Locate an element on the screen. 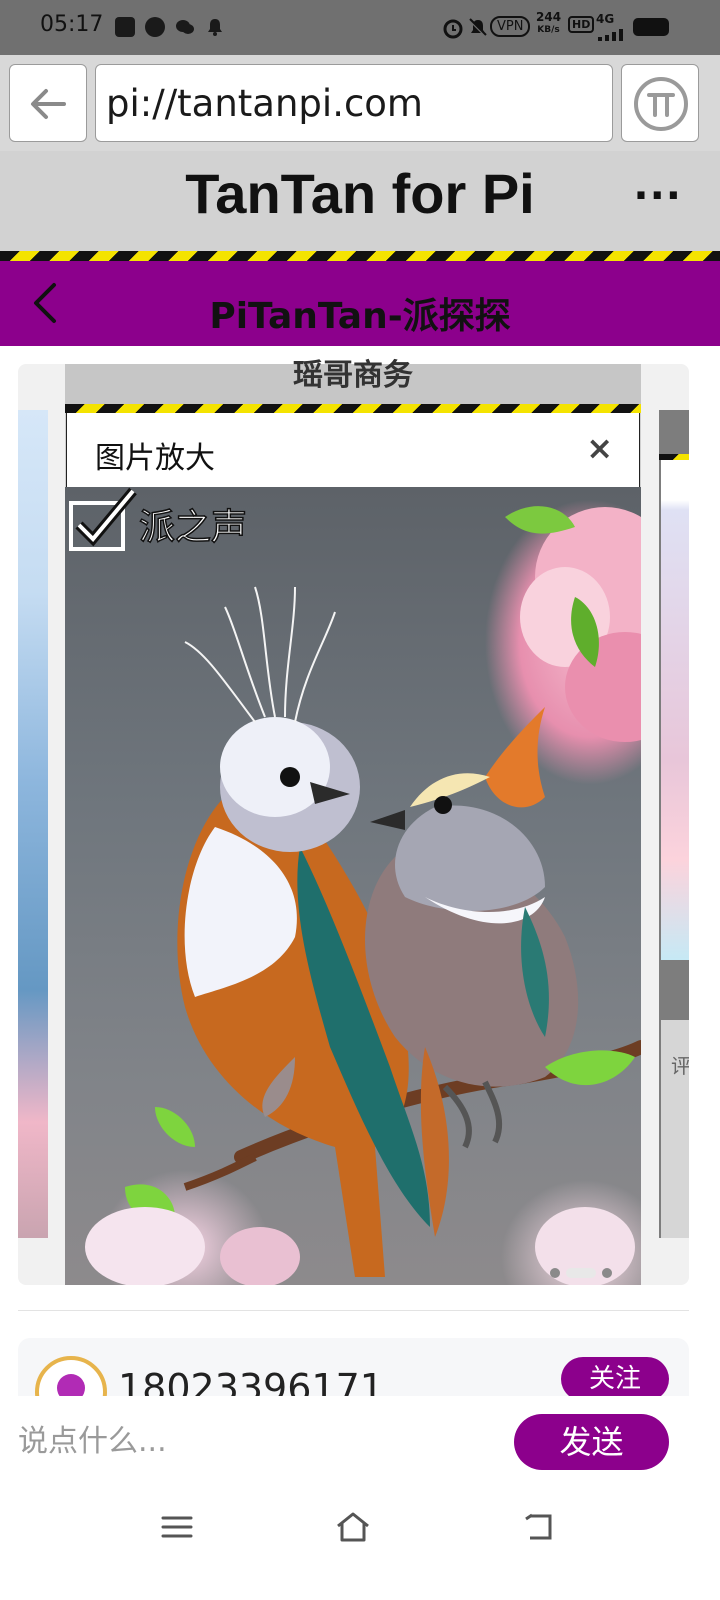 This screenshot has width=720, height=1600. browser-back-button is located at coordinates (48, 103).